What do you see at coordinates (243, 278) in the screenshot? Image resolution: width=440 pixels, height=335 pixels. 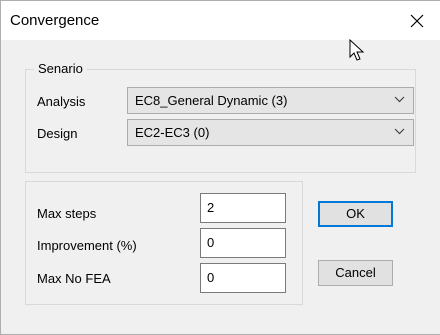 I see `max-fea-input: 0` at bounding box center [243, 278].